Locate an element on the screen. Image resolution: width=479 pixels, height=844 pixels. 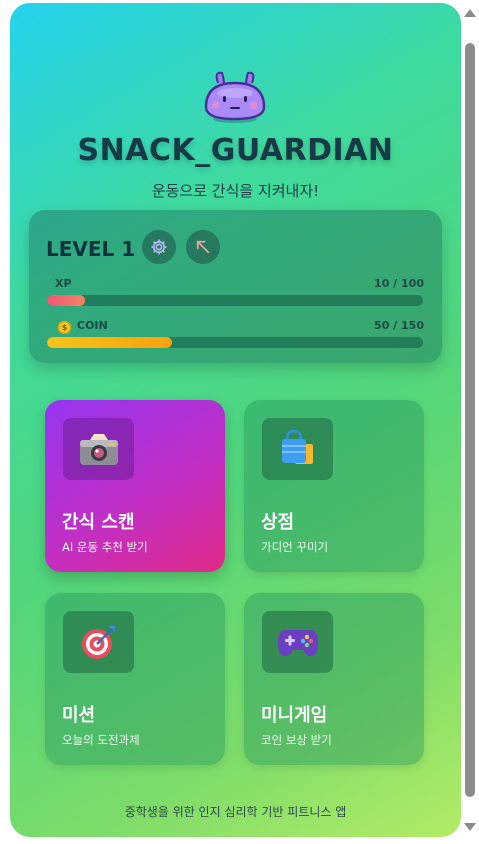
coin-progress-bar is located at coordinates (235, 342).